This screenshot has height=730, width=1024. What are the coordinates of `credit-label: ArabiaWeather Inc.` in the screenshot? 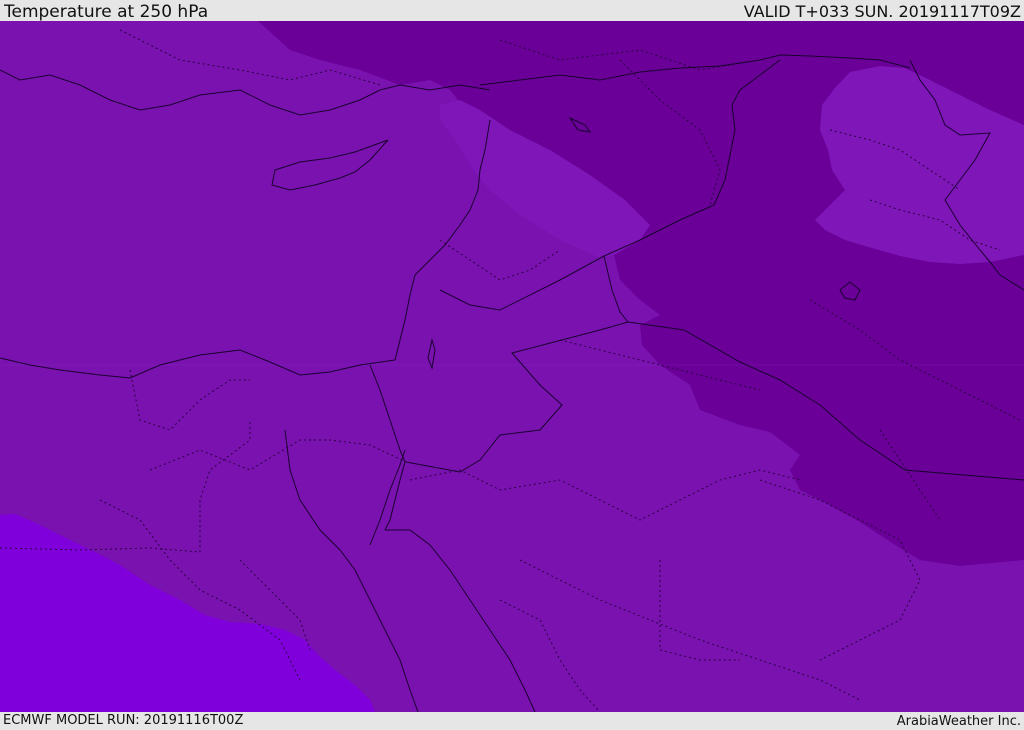 It's located at (958, 721).